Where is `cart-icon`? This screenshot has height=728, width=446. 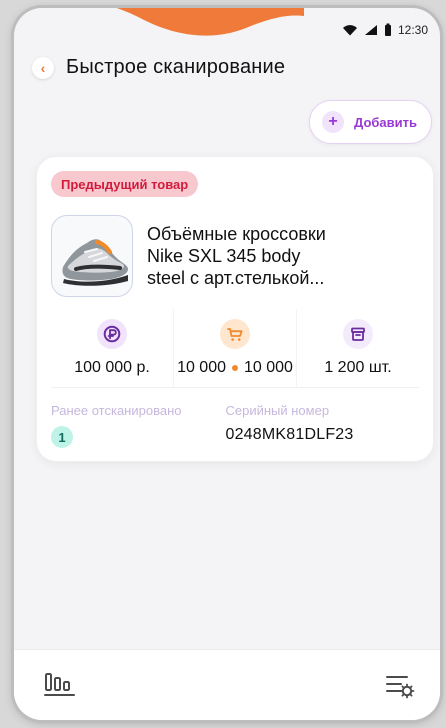 cart-icon is located at coordinates (235, 334).